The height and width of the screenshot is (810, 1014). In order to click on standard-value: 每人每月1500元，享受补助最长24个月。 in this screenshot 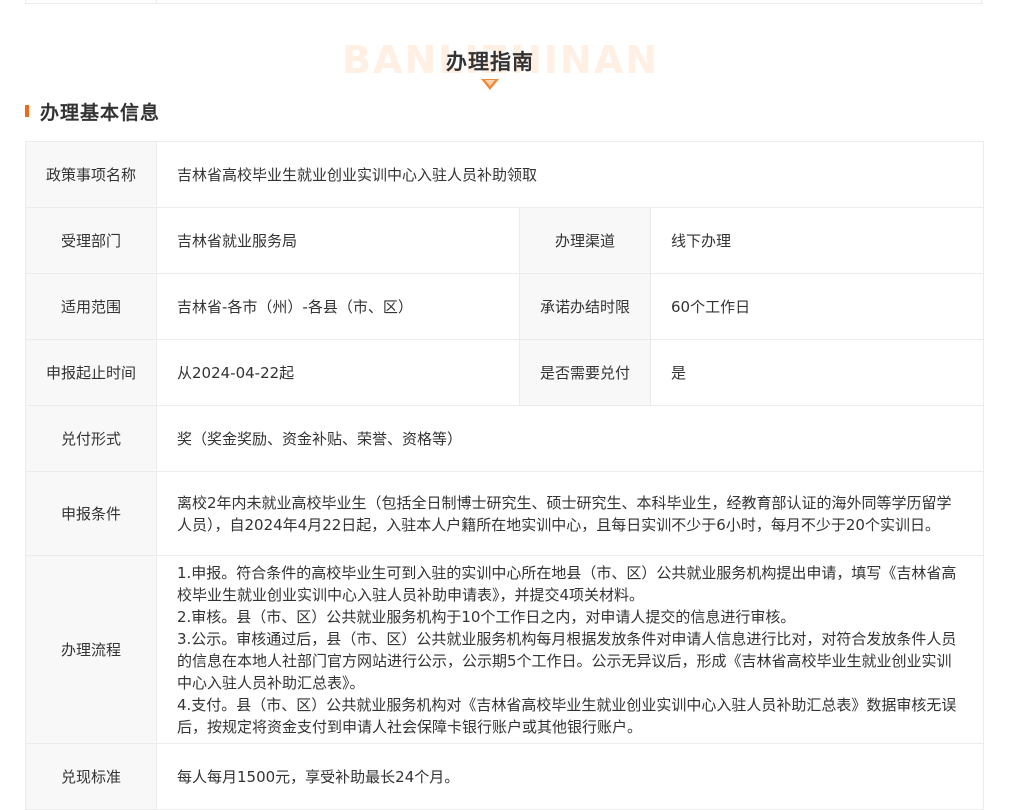, I will do `click(570, 776)`.